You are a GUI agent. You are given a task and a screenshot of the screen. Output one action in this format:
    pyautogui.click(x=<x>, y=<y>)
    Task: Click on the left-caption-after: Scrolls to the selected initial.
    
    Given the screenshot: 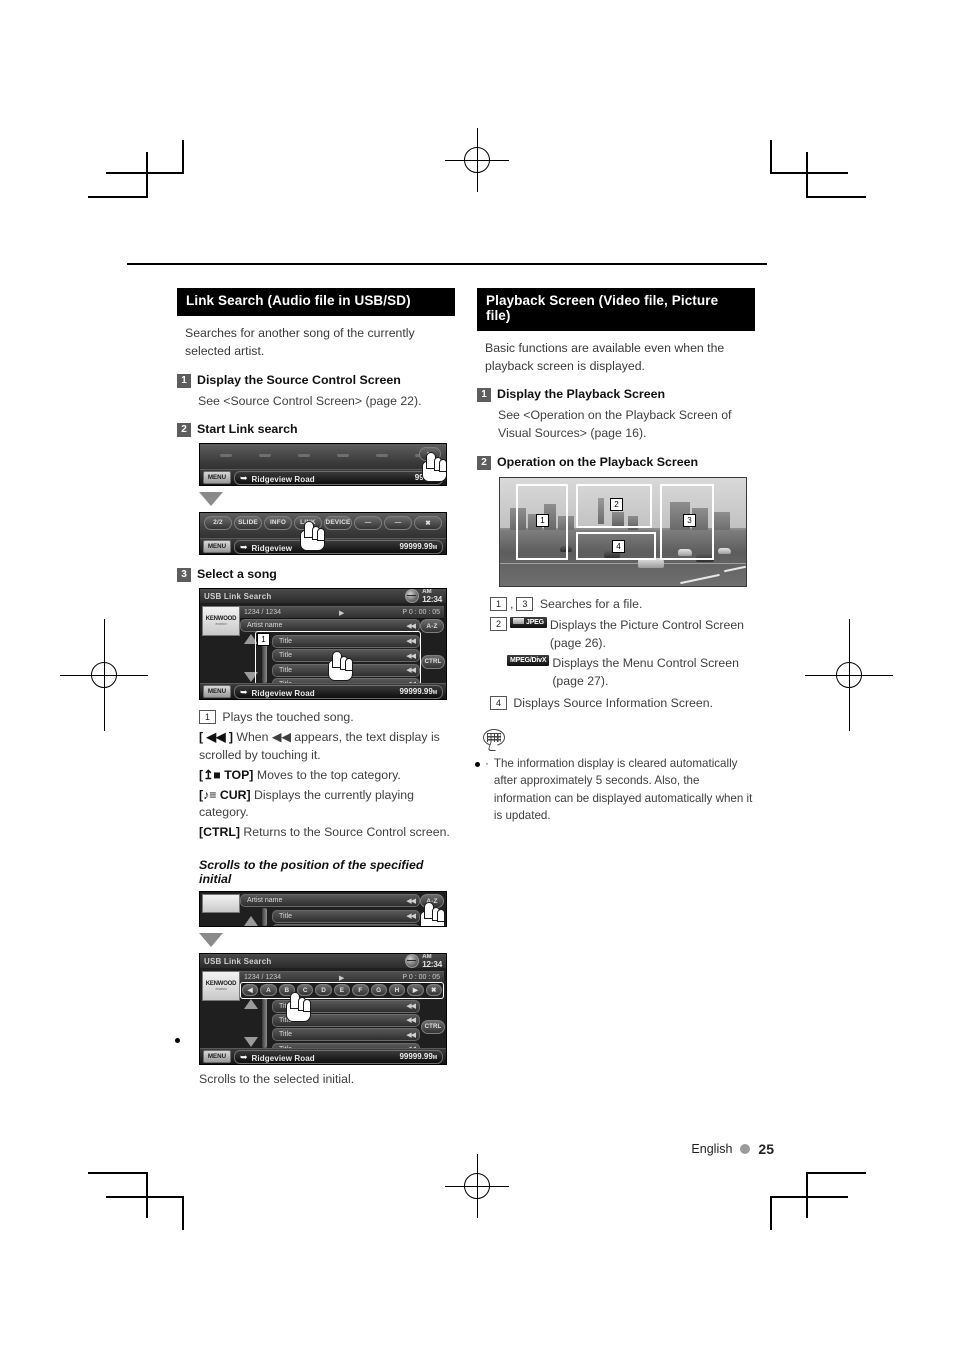 What is the action you would take?
    pyautogui.click(x=277, y=1079)
    